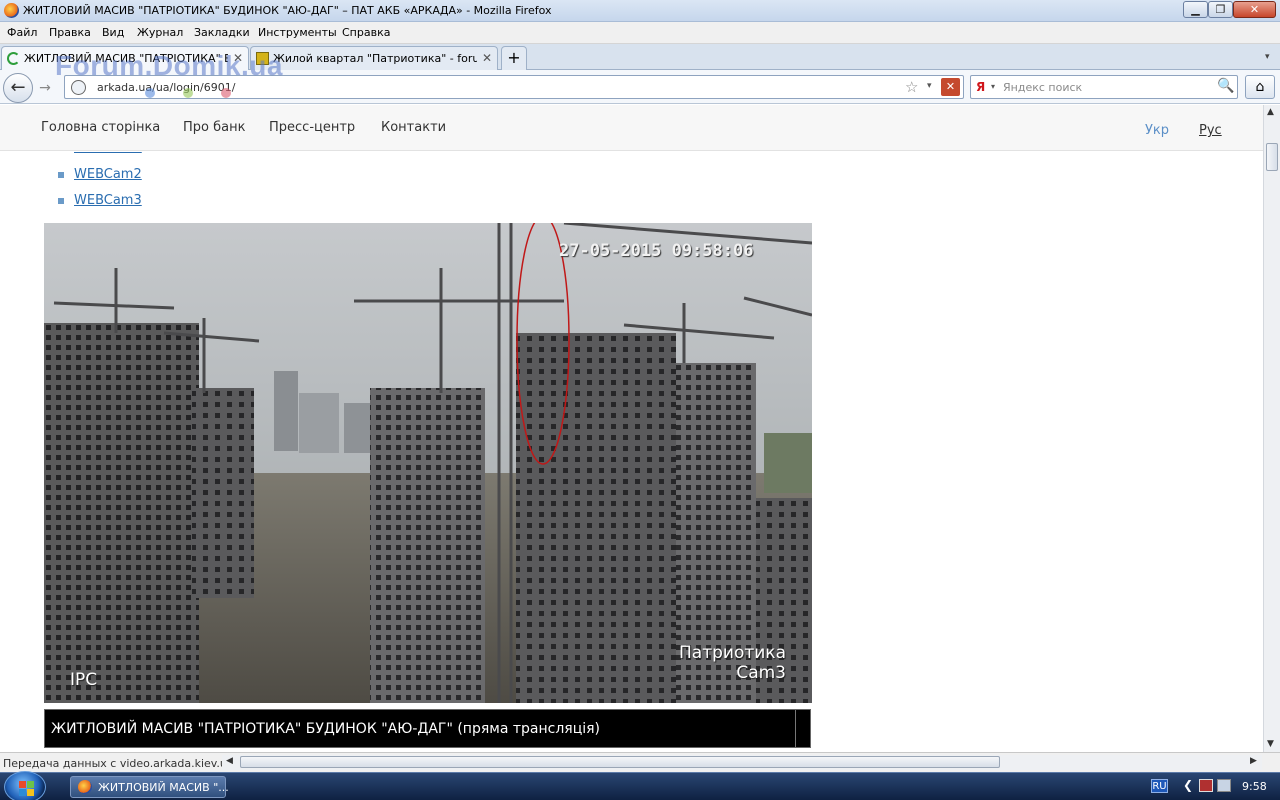 This screenshot has height=800, width=1280. Describe the element at coordinates (1188, 785) in the screenshot. I see `tray-expand-arrow-icon: ❮` at that location.